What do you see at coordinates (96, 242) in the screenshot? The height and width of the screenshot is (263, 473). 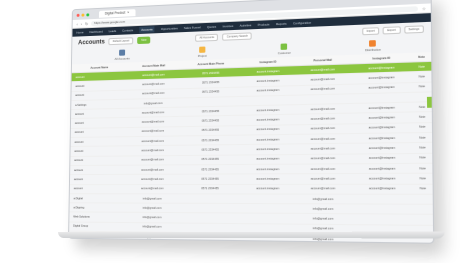 I see `account-name-cell: Digital Corporation` at bounding box center [96, 242].